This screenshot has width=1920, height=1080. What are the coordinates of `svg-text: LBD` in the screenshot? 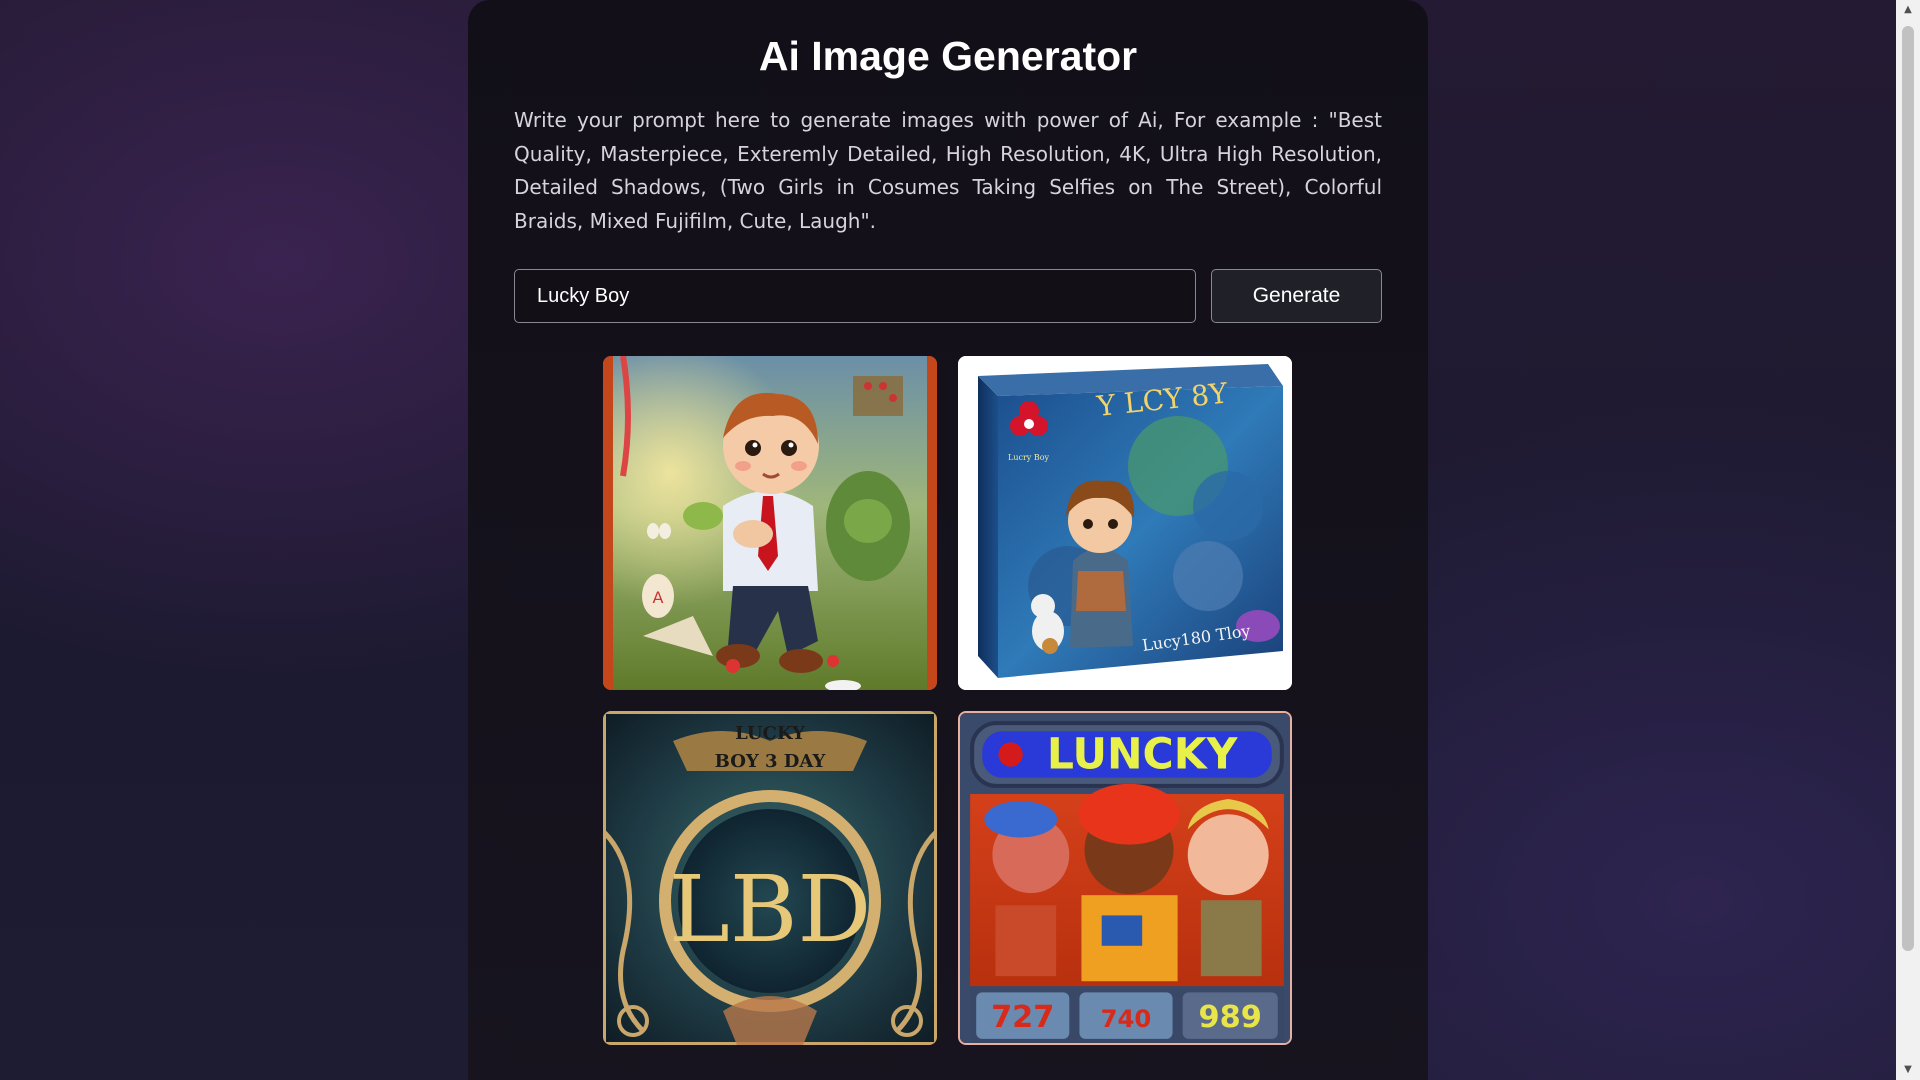 It's located at (770, 909).